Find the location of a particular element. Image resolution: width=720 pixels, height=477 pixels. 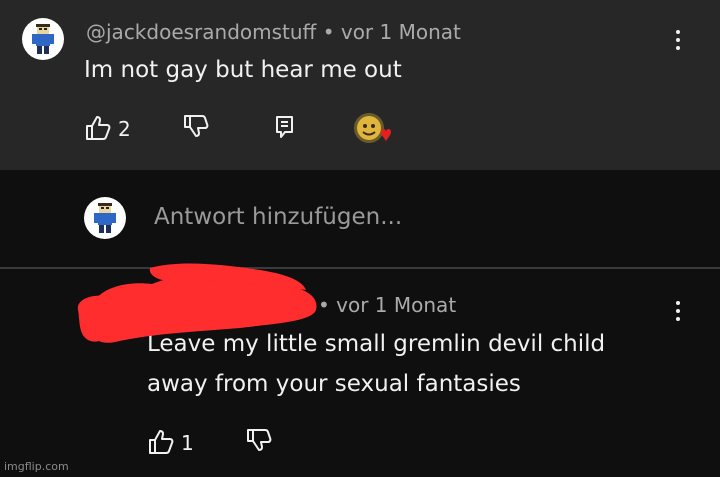

comment-time: vor 1 Monat is located at coordinates (400, 32).